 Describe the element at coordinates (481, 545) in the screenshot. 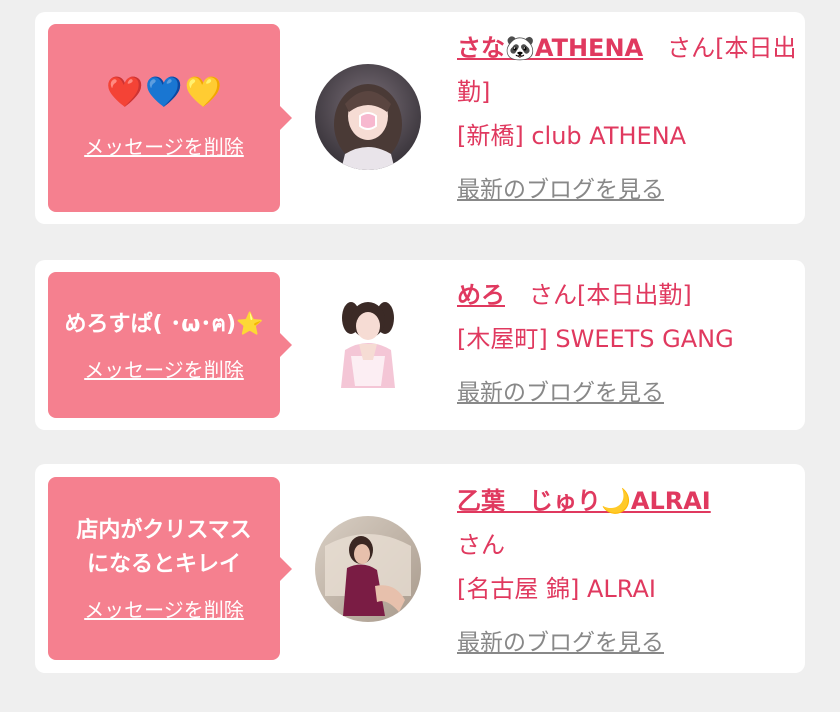

I see `cast-status: さん` at that location.